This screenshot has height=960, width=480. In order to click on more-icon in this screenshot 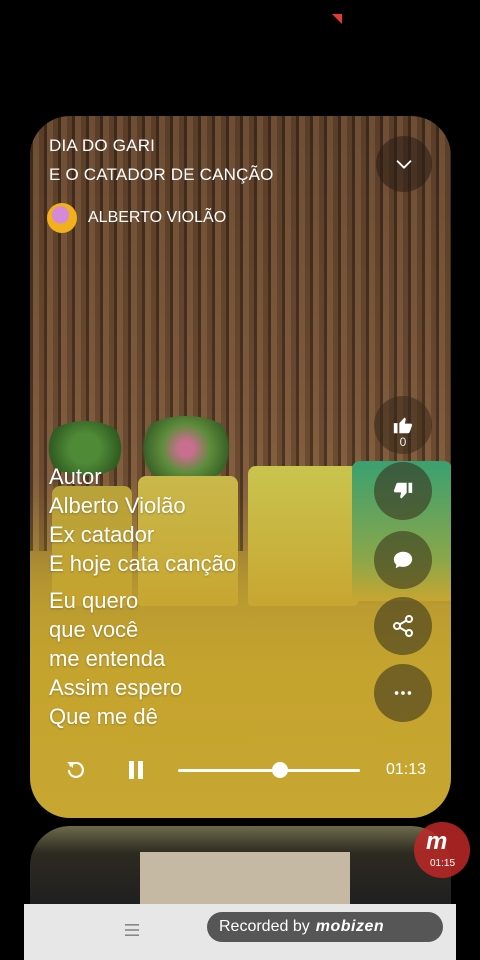, I will do `click(403, 693)`.